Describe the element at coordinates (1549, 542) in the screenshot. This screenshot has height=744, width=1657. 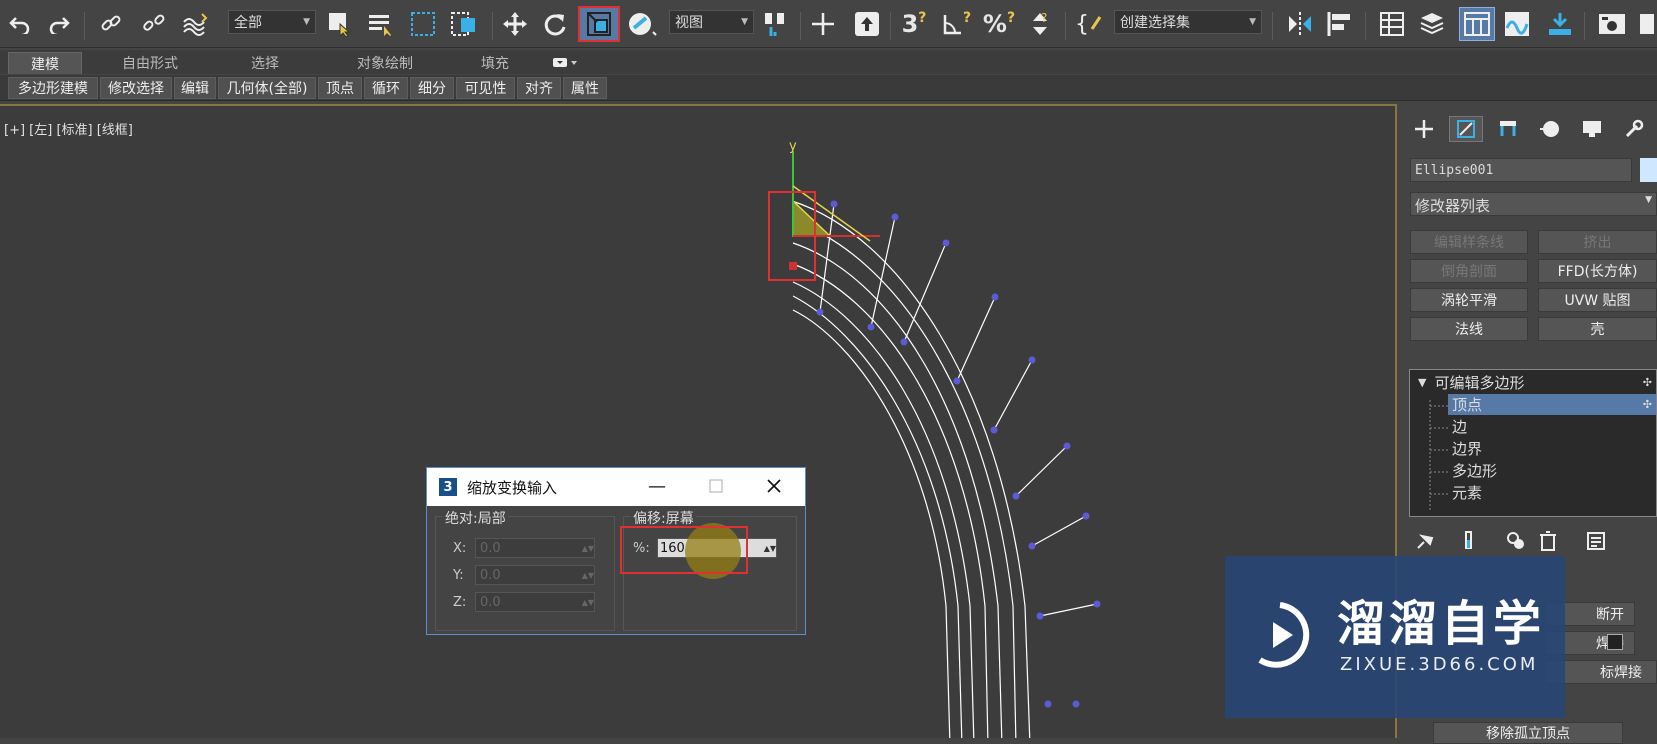
I see `remove-modifier-icon` at that location.